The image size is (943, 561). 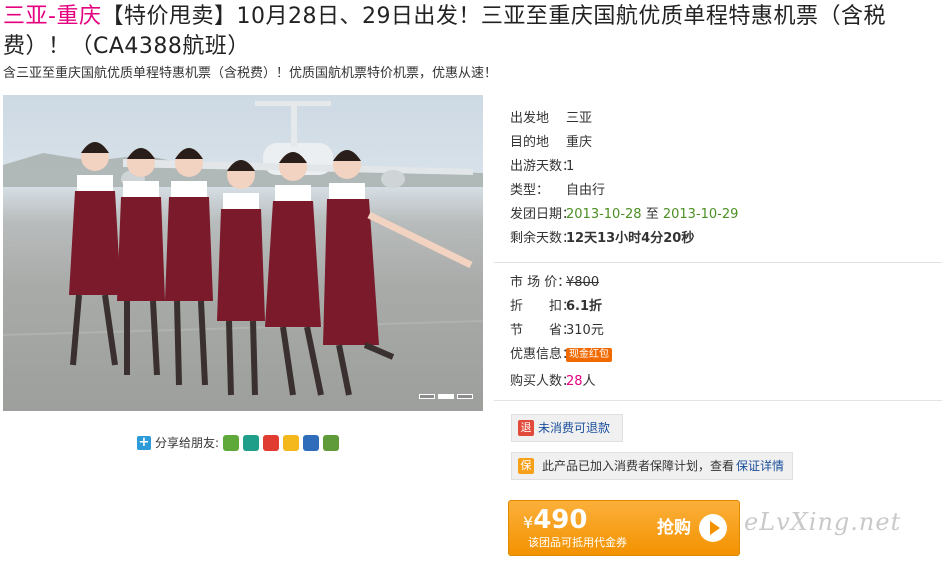 I want to click on market-price-row: 市 场 价： ¥800, so click(x=718, y=283).